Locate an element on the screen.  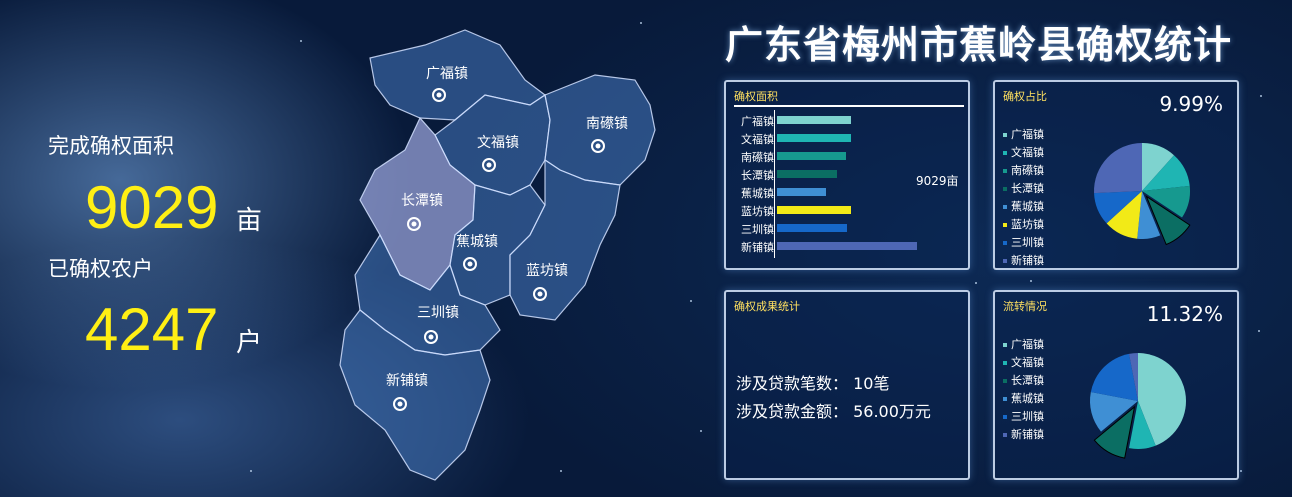
ratio-percent: 9.99% is located at coordinates (1191, 104).